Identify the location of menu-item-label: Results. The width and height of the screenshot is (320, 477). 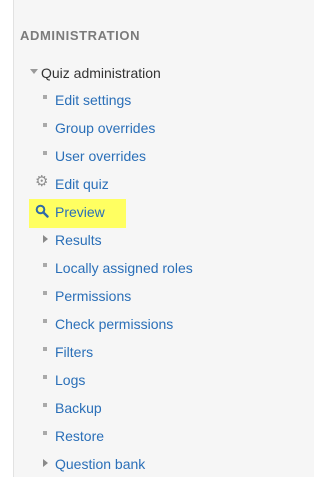
(78, 240).